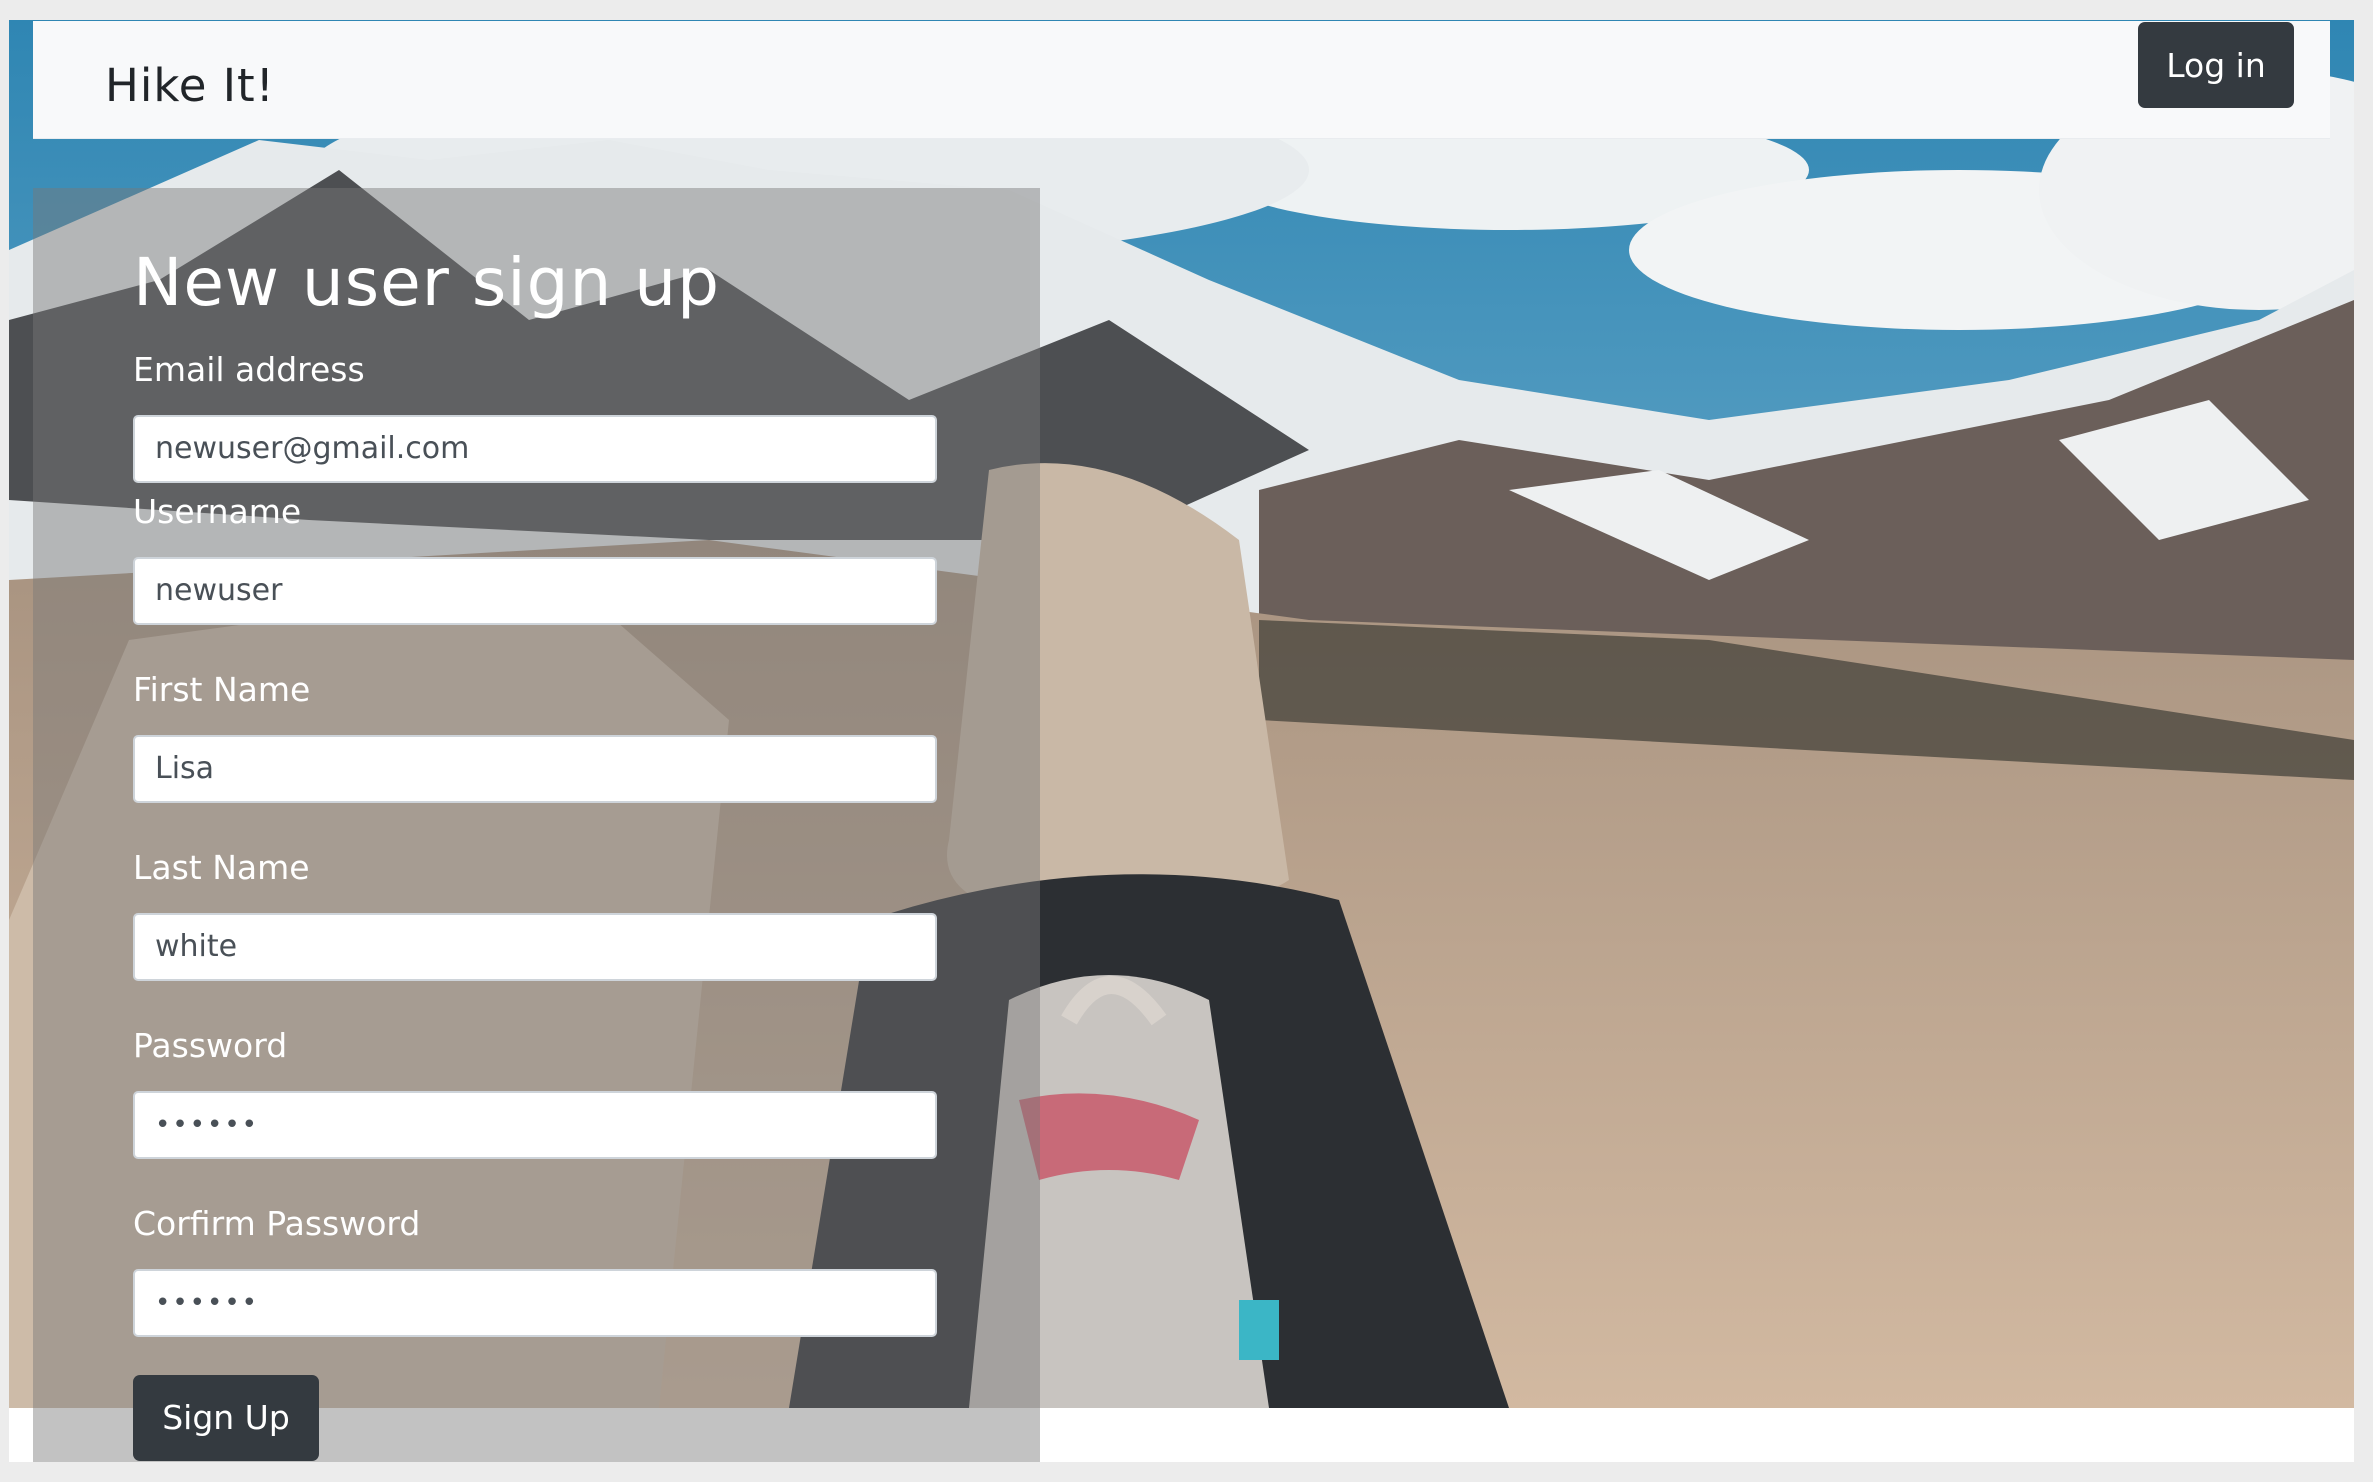 The image size is (2373, 1482). I want to click on confirm-password-label: Corfirm Password, so click(277, 1223).